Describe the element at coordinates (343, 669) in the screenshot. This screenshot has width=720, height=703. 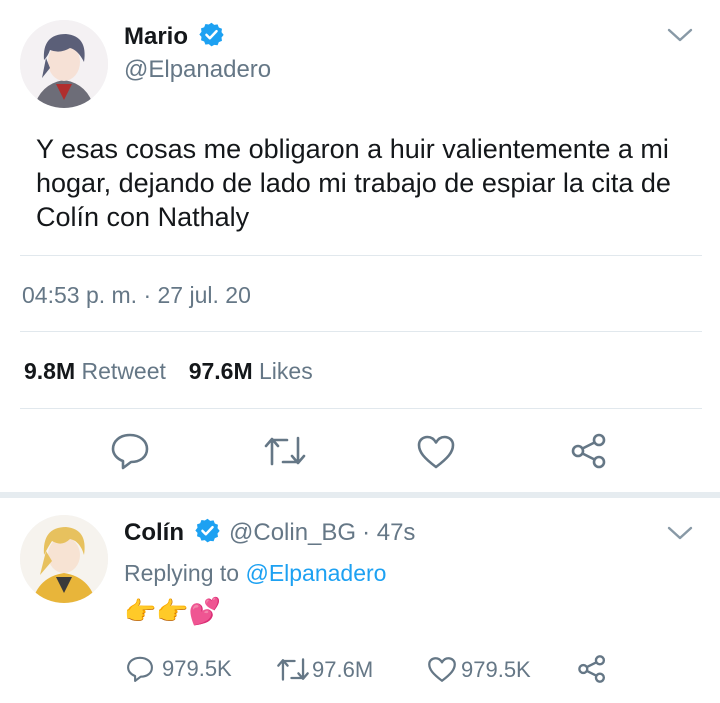
I see `retweet-count: 97.6M` at that location.